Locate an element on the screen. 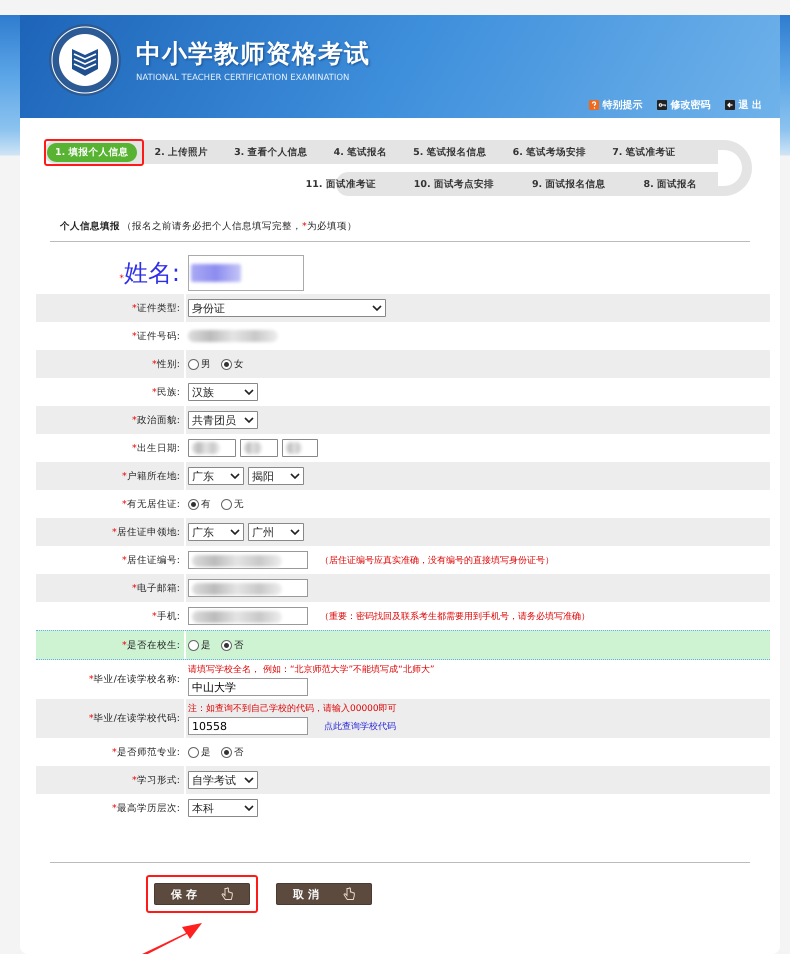 The height and width of the screenshot is (954, 790). field-label: *毕业/在读学校代码: is located at coordinates (134, 718).